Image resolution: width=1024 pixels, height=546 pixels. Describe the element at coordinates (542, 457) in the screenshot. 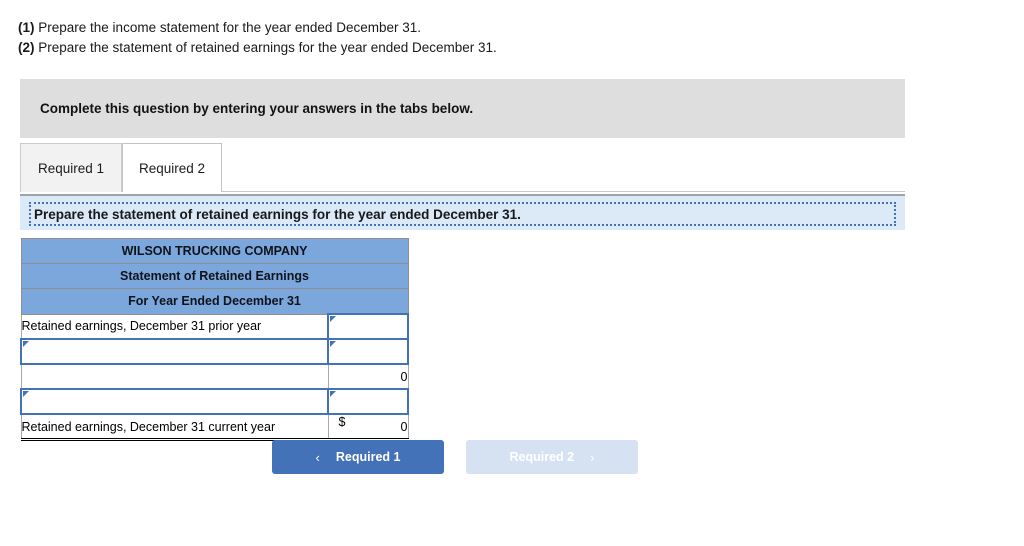

I see `next-required-2-label: Required 2` at that location.